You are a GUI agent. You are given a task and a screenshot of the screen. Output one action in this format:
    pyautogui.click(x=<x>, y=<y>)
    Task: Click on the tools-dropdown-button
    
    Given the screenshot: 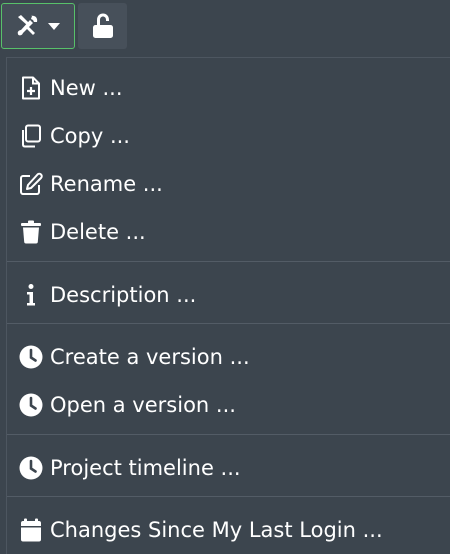 What is the action you would take?
    pyautogui.click(x=38, y=26)
    